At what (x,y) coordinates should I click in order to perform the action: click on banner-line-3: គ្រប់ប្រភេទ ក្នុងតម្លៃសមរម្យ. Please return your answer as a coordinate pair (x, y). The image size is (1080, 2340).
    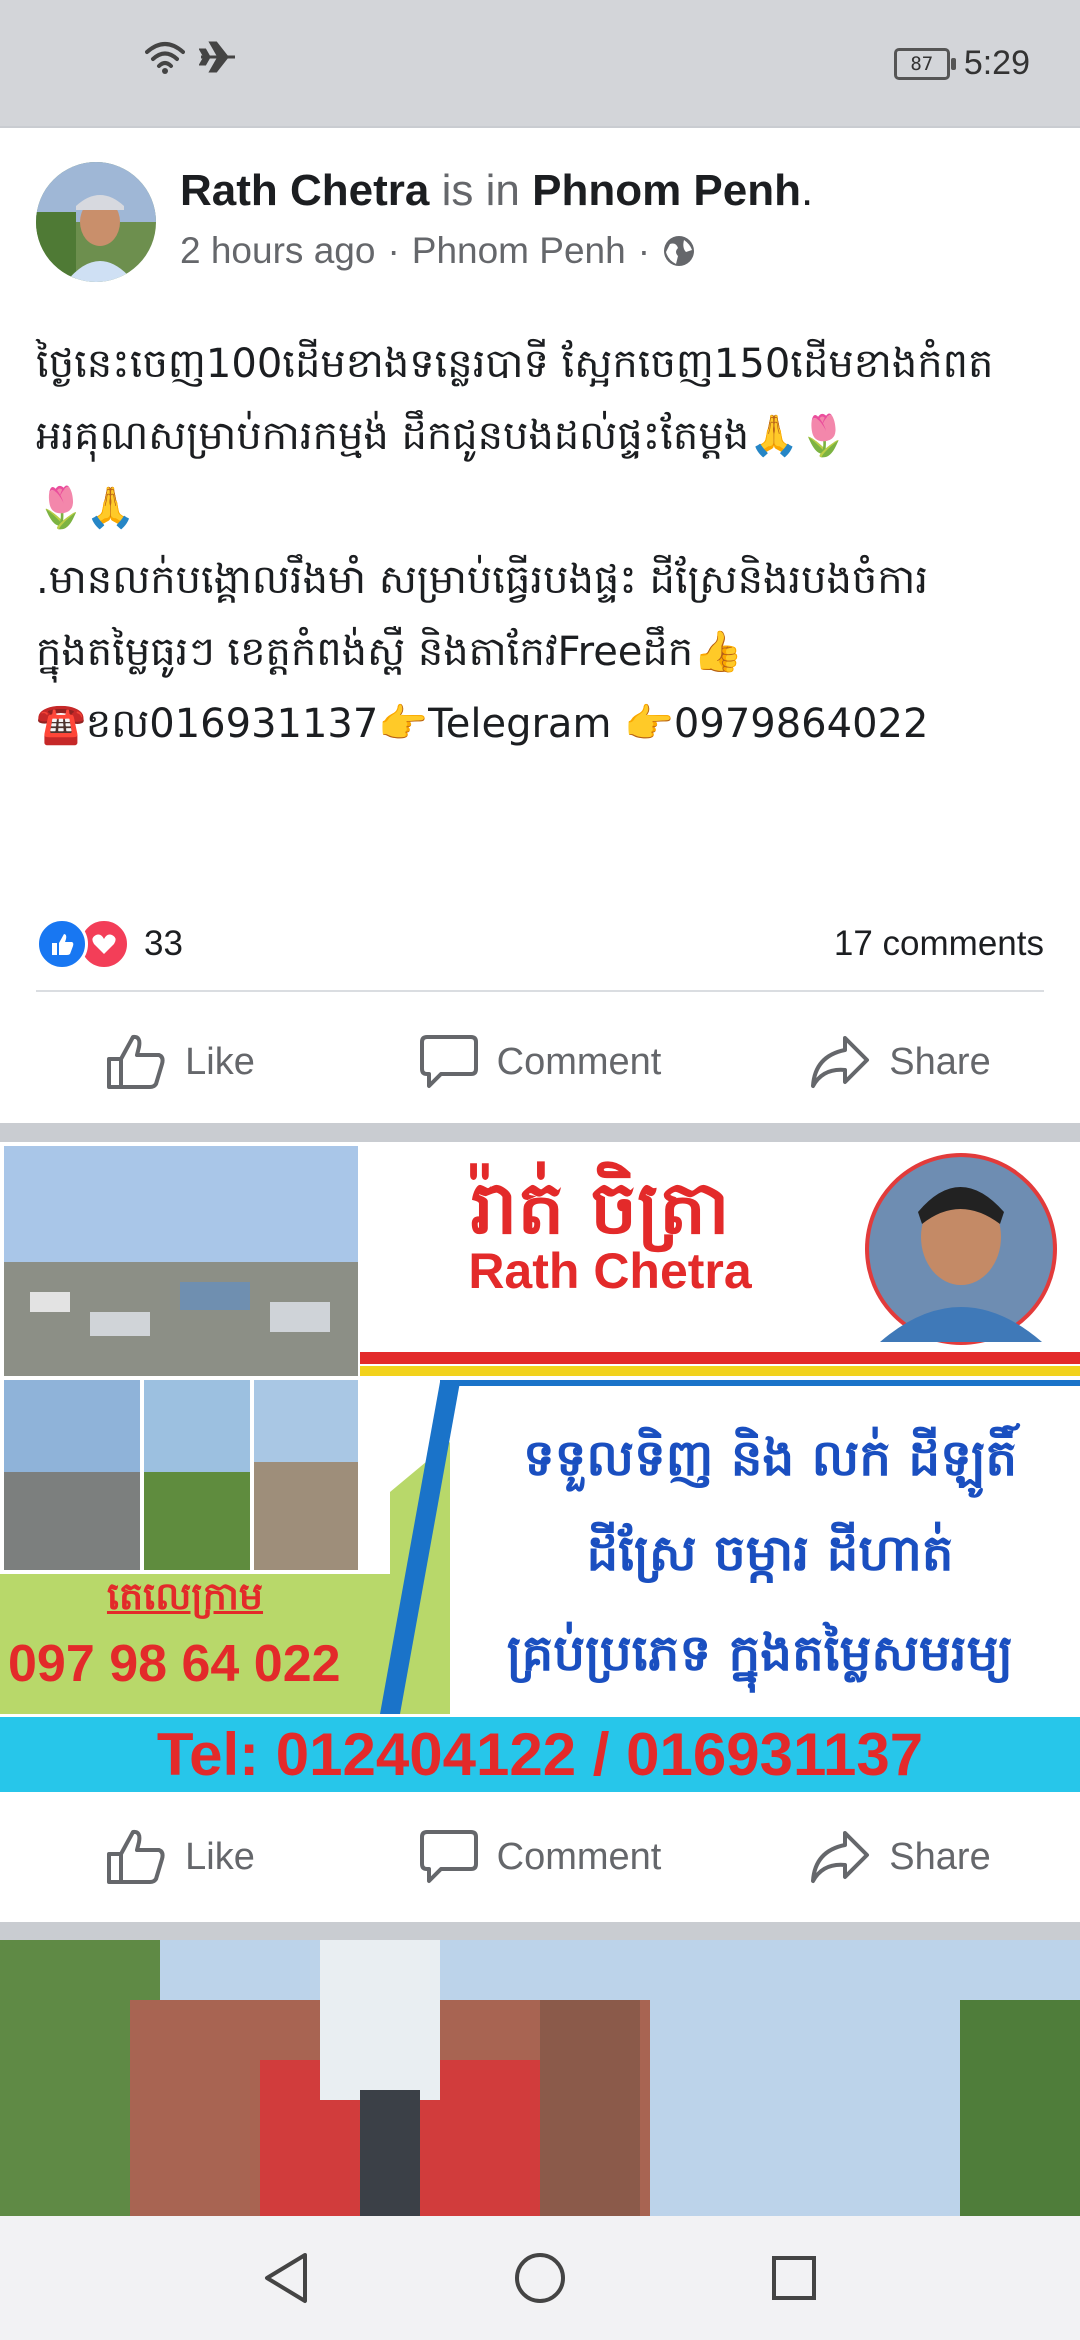
    Looking at the image, I should click on (760, 1653).